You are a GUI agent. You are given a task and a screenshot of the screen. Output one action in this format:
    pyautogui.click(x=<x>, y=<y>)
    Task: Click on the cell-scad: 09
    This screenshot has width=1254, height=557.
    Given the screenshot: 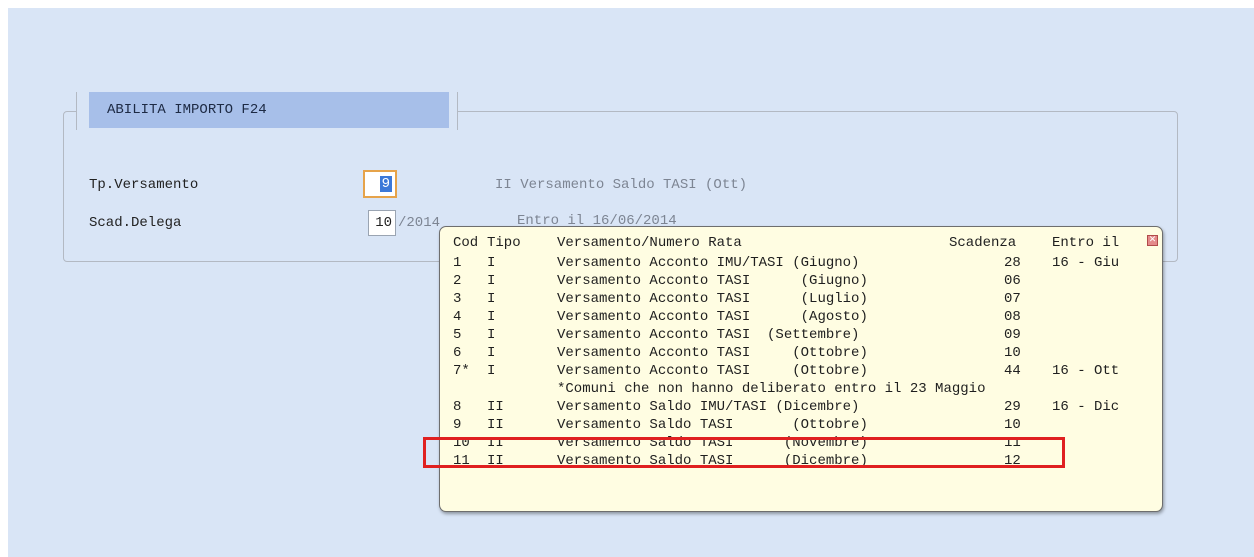 What is the action you would take?
    pyautogui.click(x=1012, y=335)
    